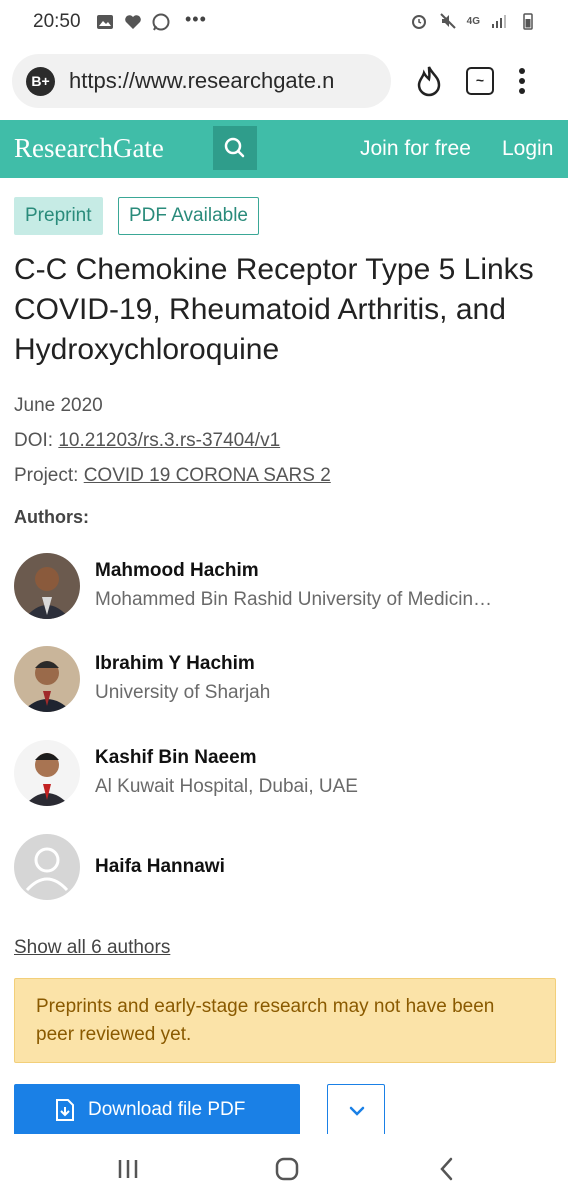 The width and height of the screenshot is (568, 1200). Describe the element at coordinates (528, 21) in the screenshot. I see `battery-icon` at that location.